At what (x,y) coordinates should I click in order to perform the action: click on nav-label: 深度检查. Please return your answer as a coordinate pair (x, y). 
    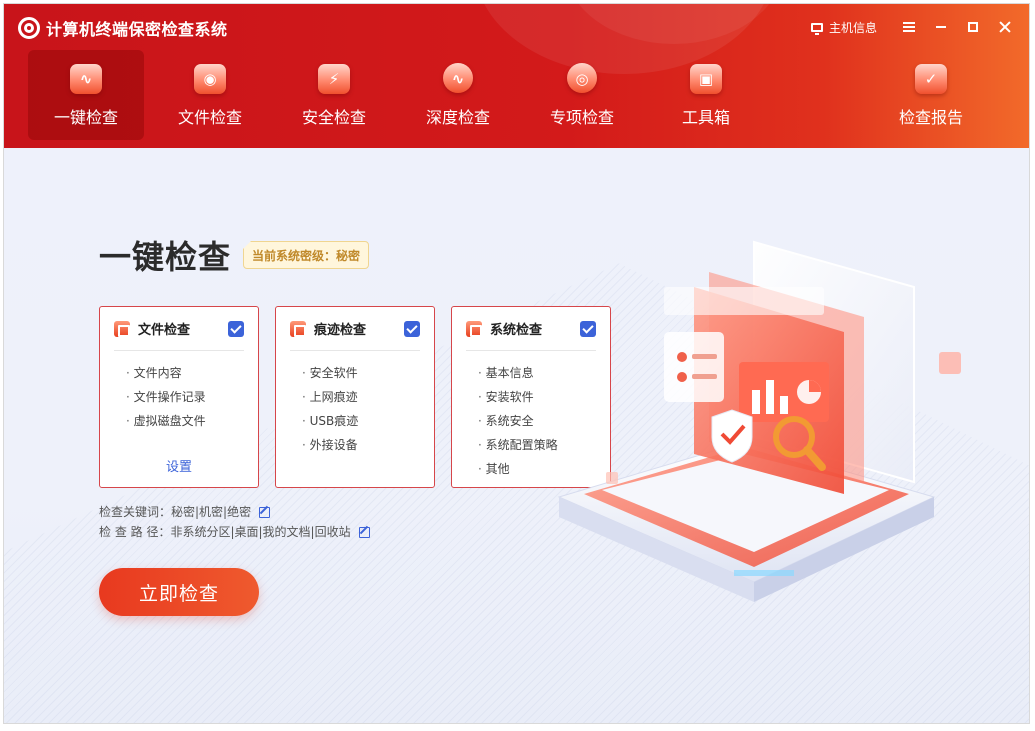
    Looking at the image, I should click on (457, 117).